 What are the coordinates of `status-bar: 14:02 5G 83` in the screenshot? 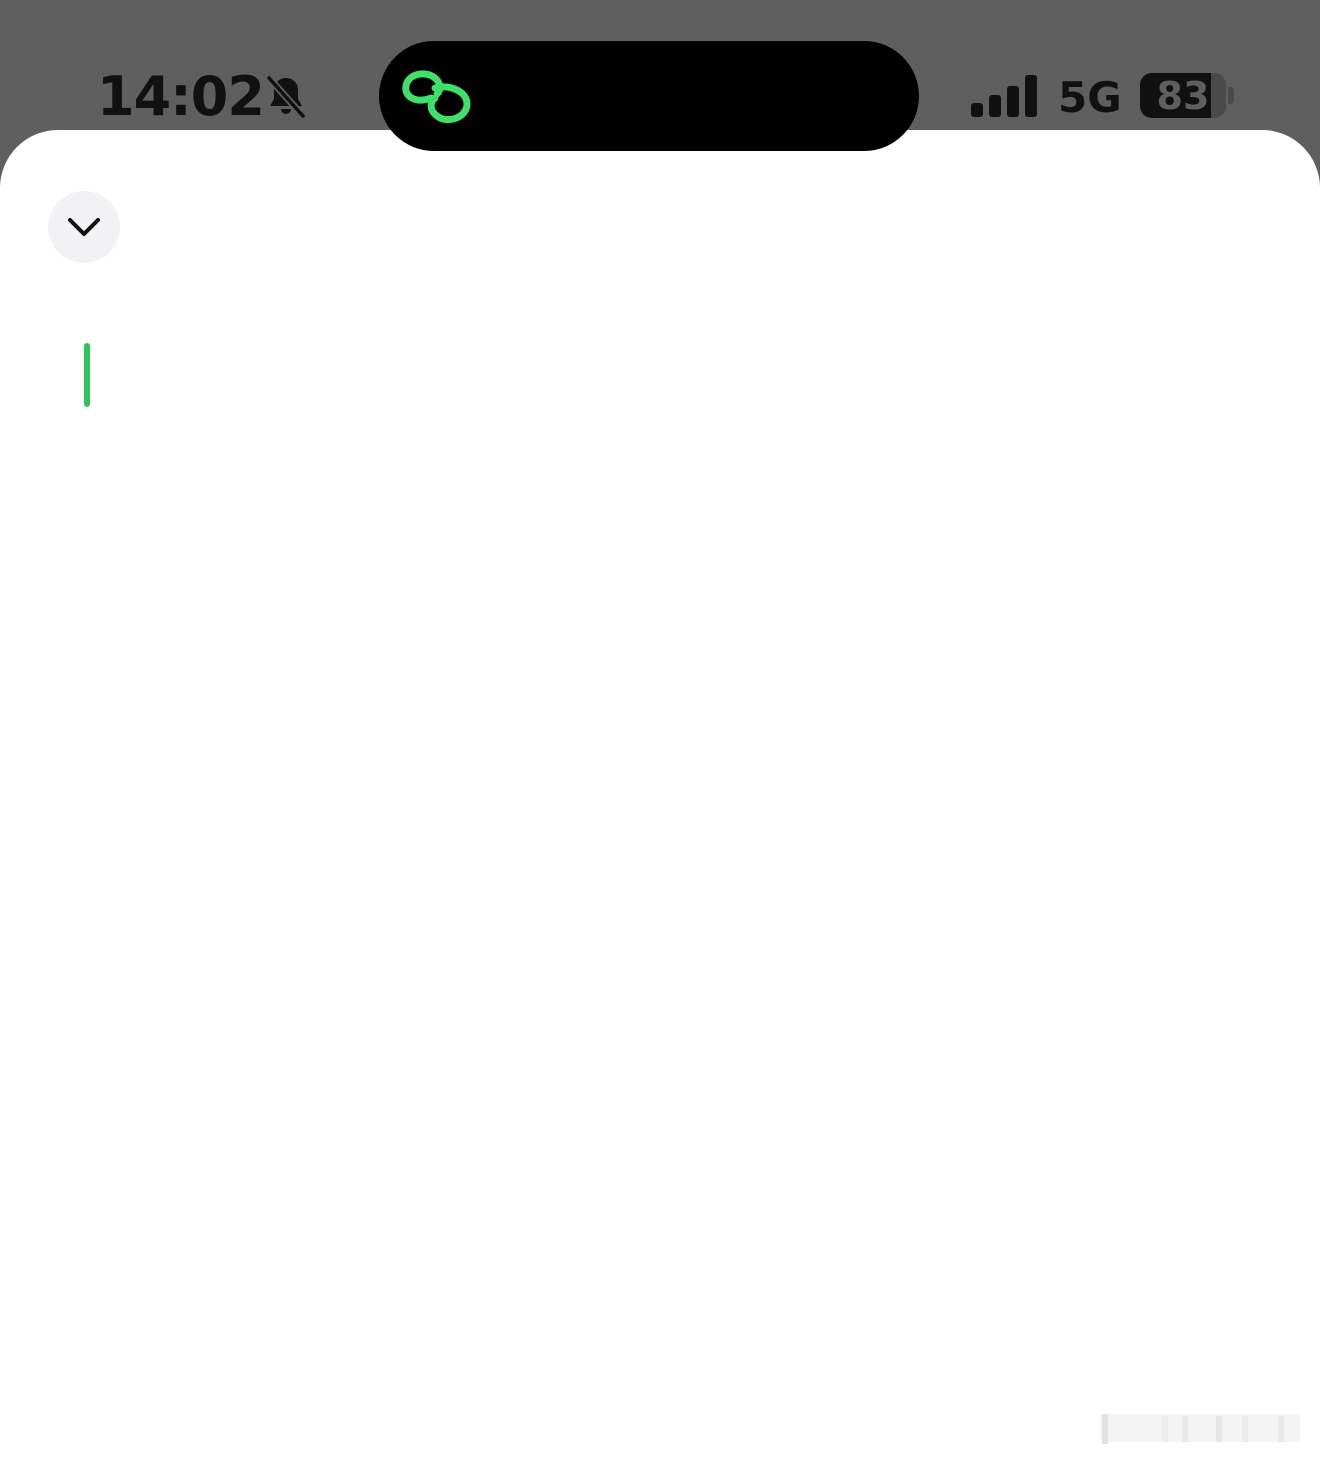 It's located at (660, 75).